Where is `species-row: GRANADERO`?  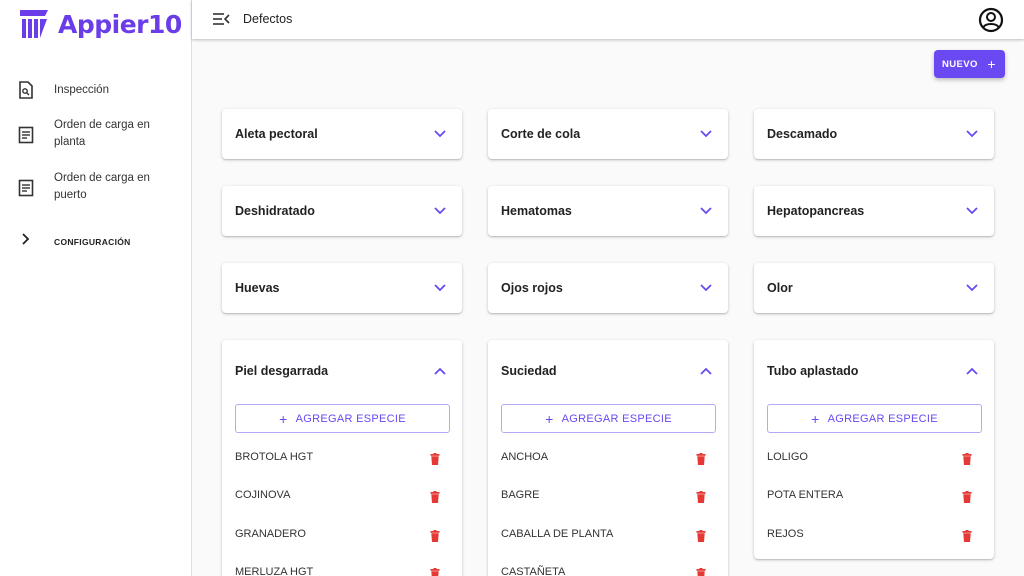 species-row: GRANADERO is located at coordinates (342, 537).